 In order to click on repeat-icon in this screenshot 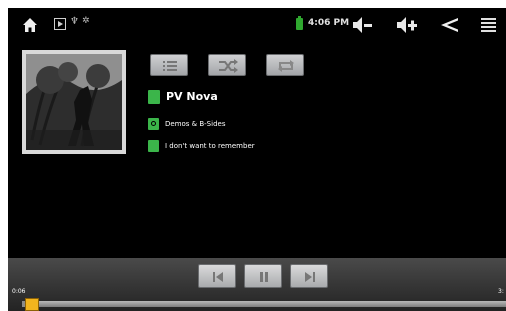, I will do `click(286, 66)`.